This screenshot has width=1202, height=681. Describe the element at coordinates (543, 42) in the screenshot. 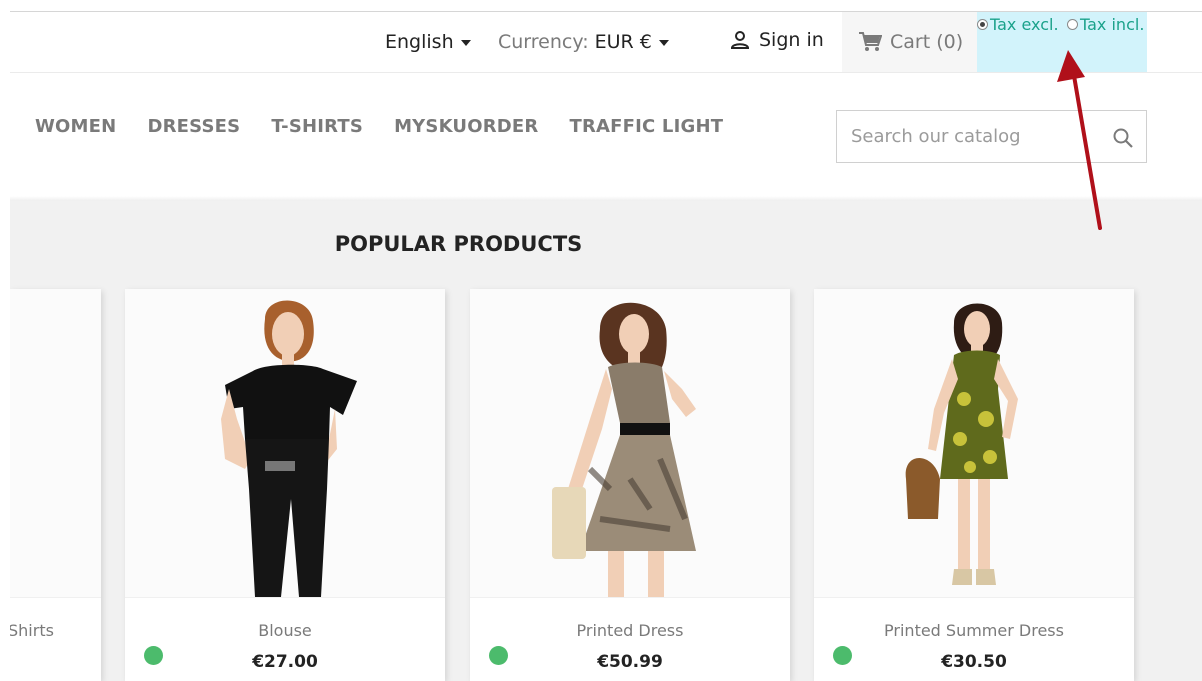

I see `currency-label: Currency:` at that location.